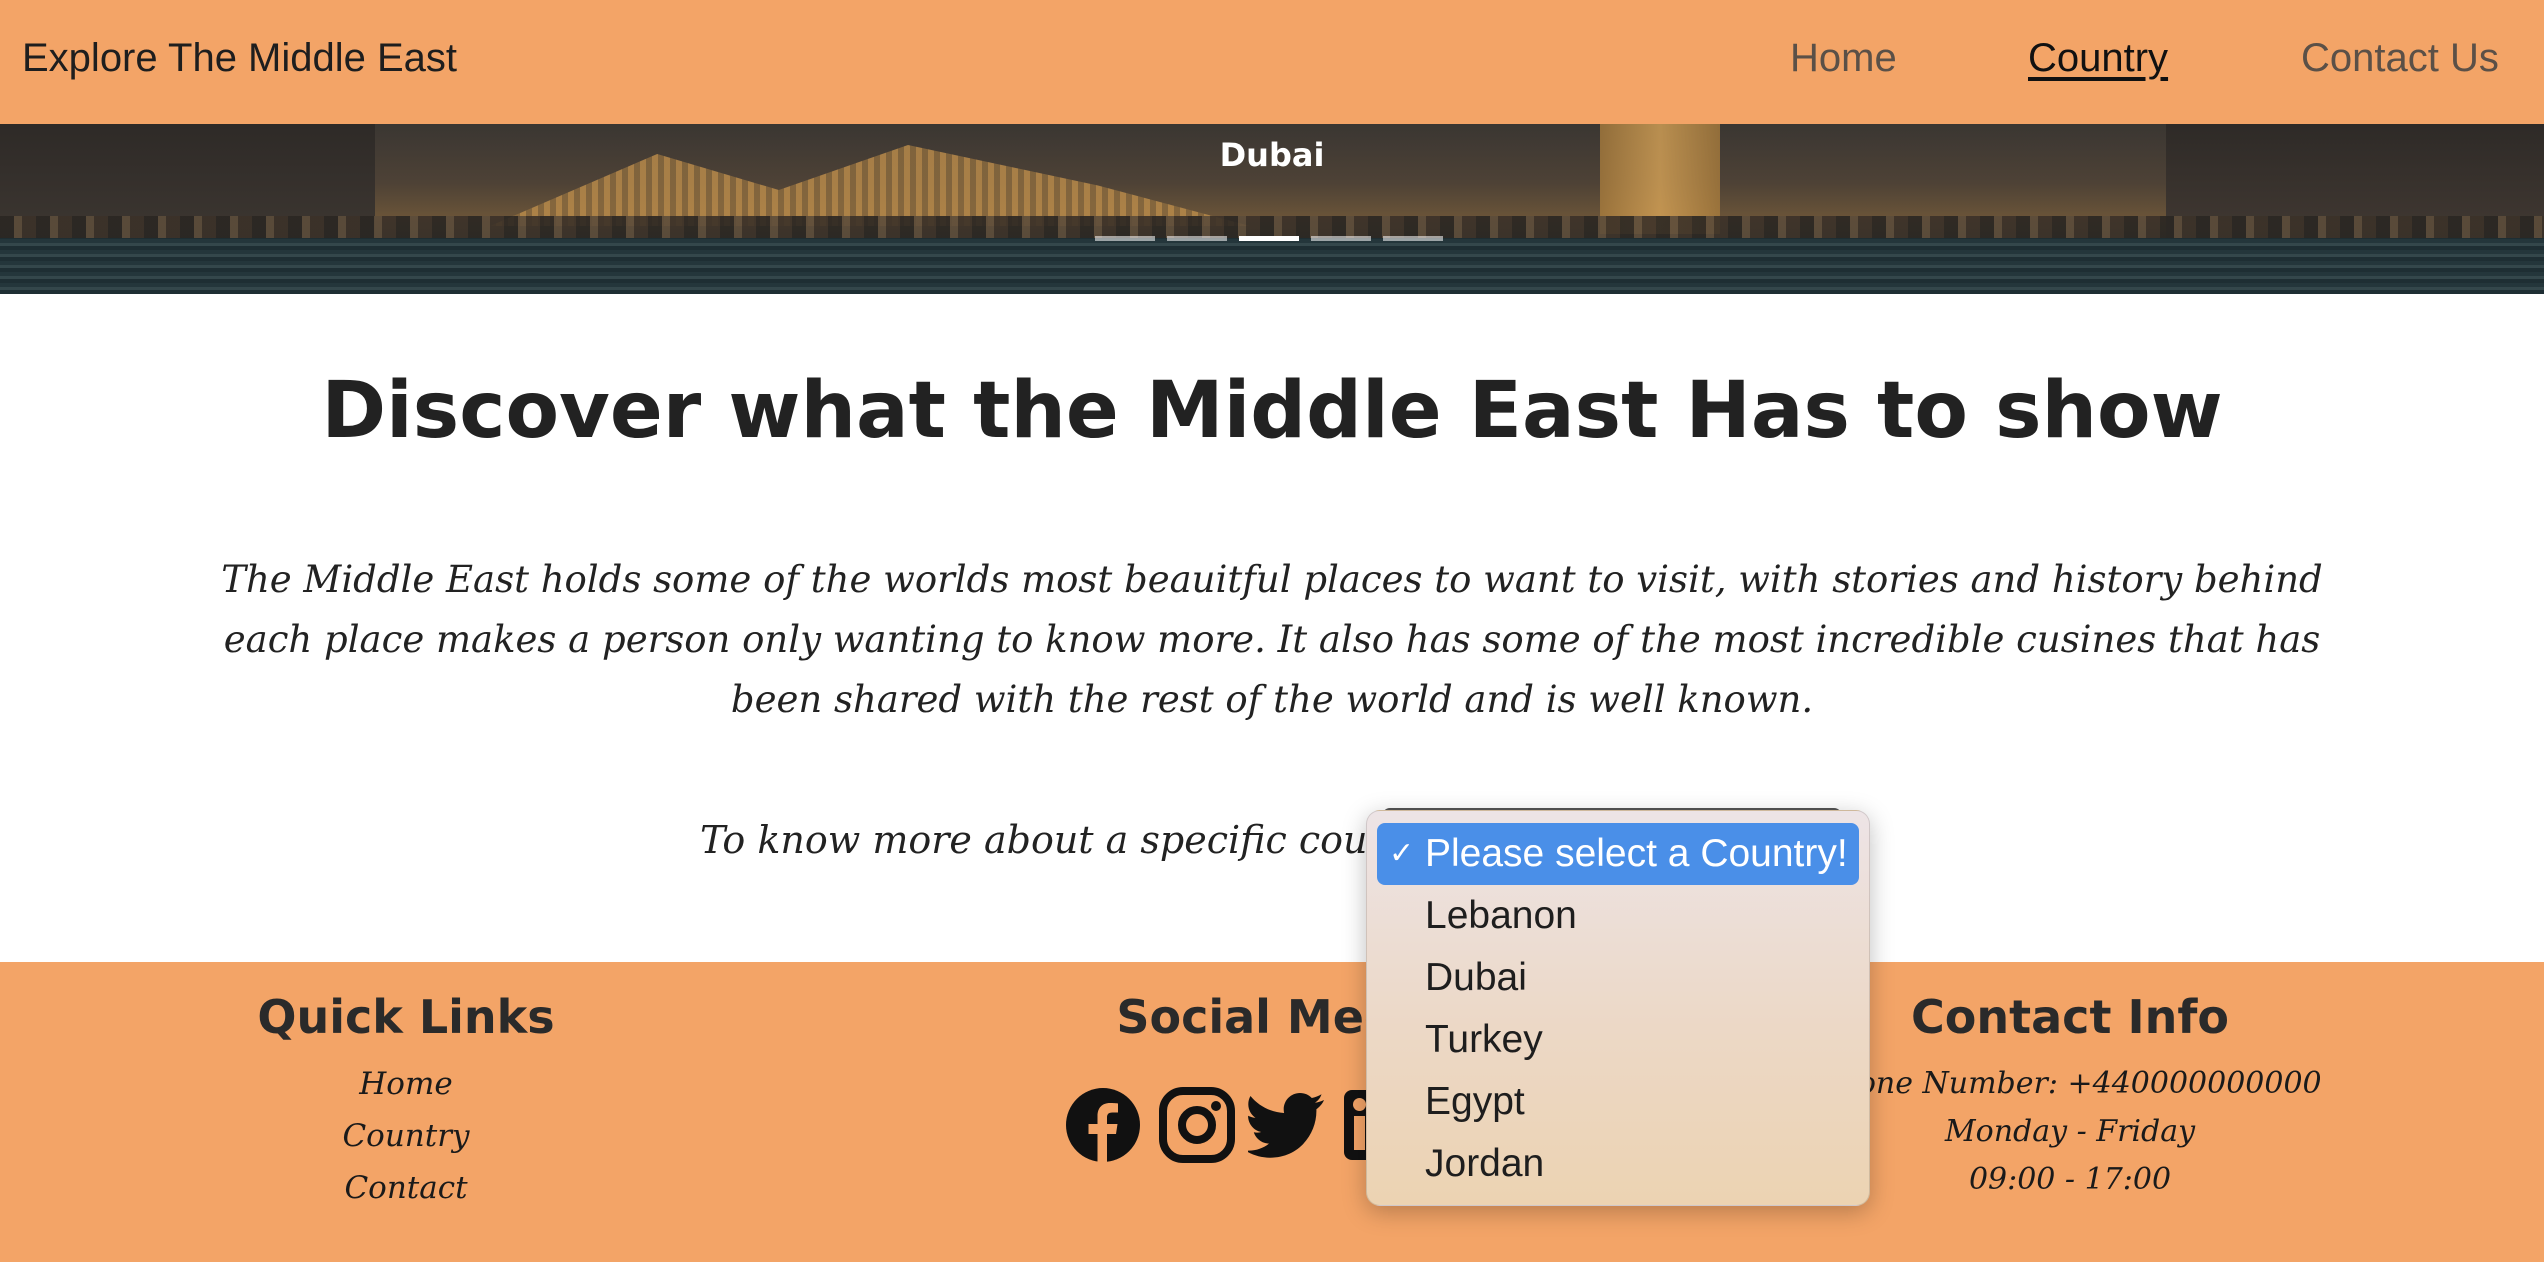  Describe the element at coordinates (406, 1136) in the screenshot. I see `footer-link-country: Country` at that location.